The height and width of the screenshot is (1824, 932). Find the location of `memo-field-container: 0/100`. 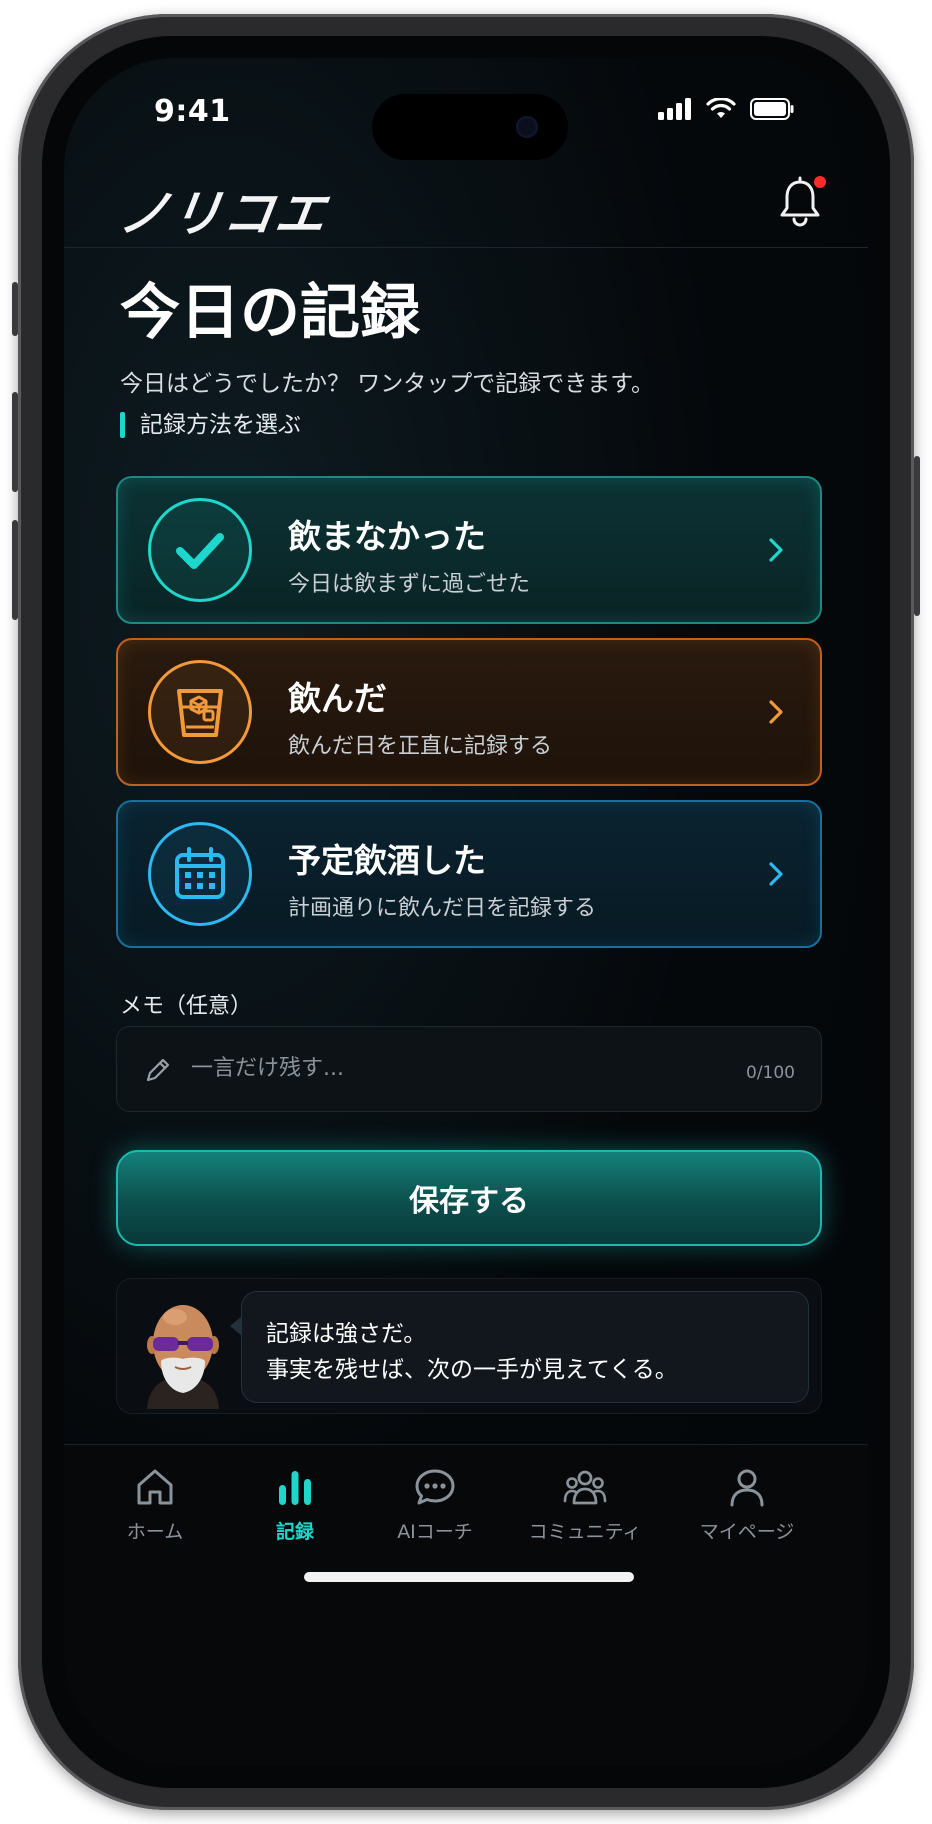

memo-field-container: 0/100 is located at coordinates (469, 1069).